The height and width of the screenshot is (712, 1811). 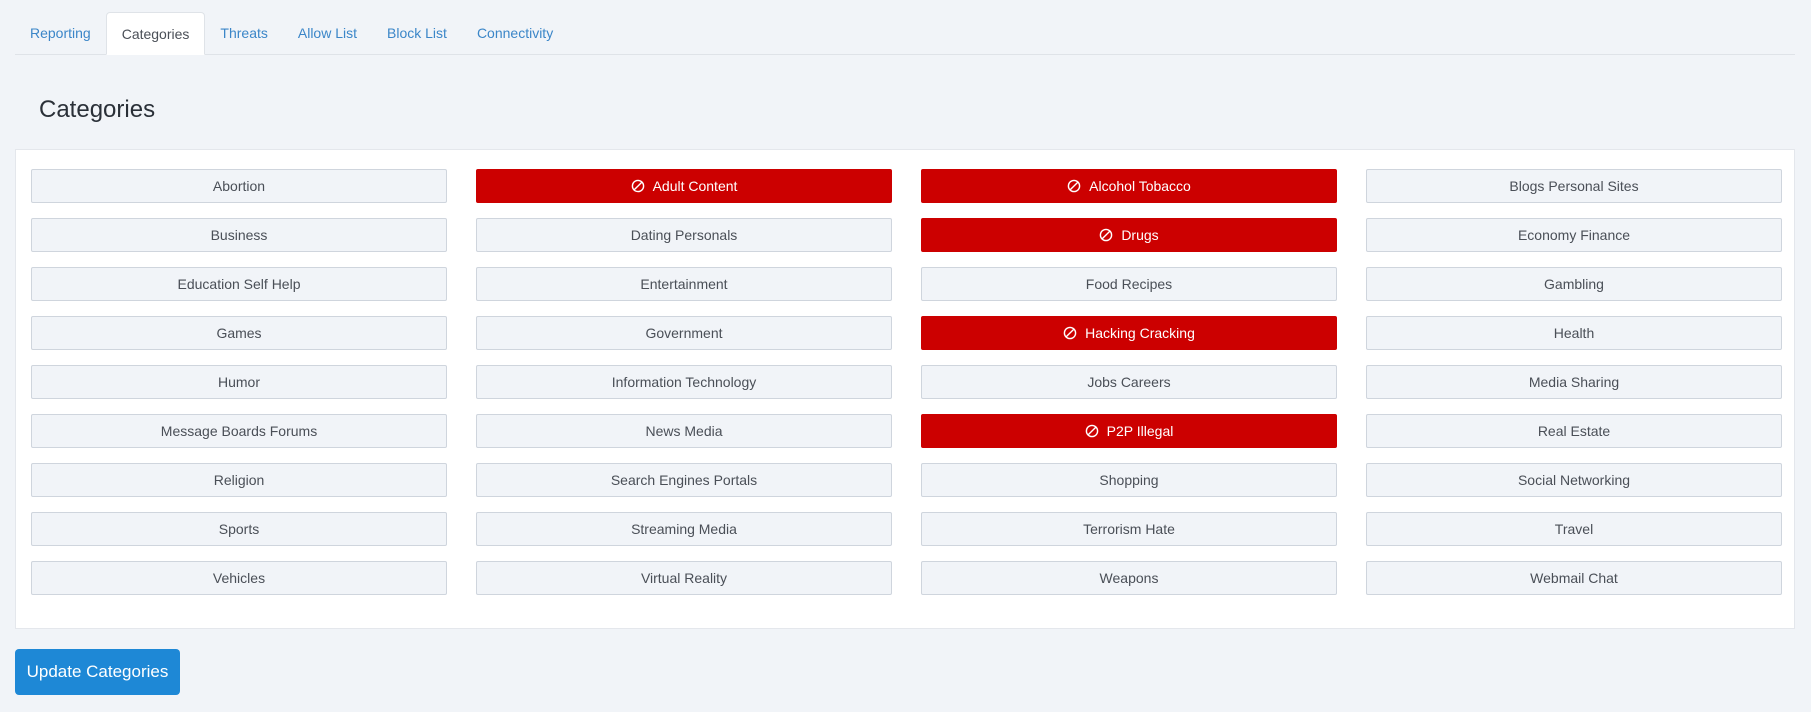 I want to click on category-toggle: Education Self Help, so click(x=239, y=284).